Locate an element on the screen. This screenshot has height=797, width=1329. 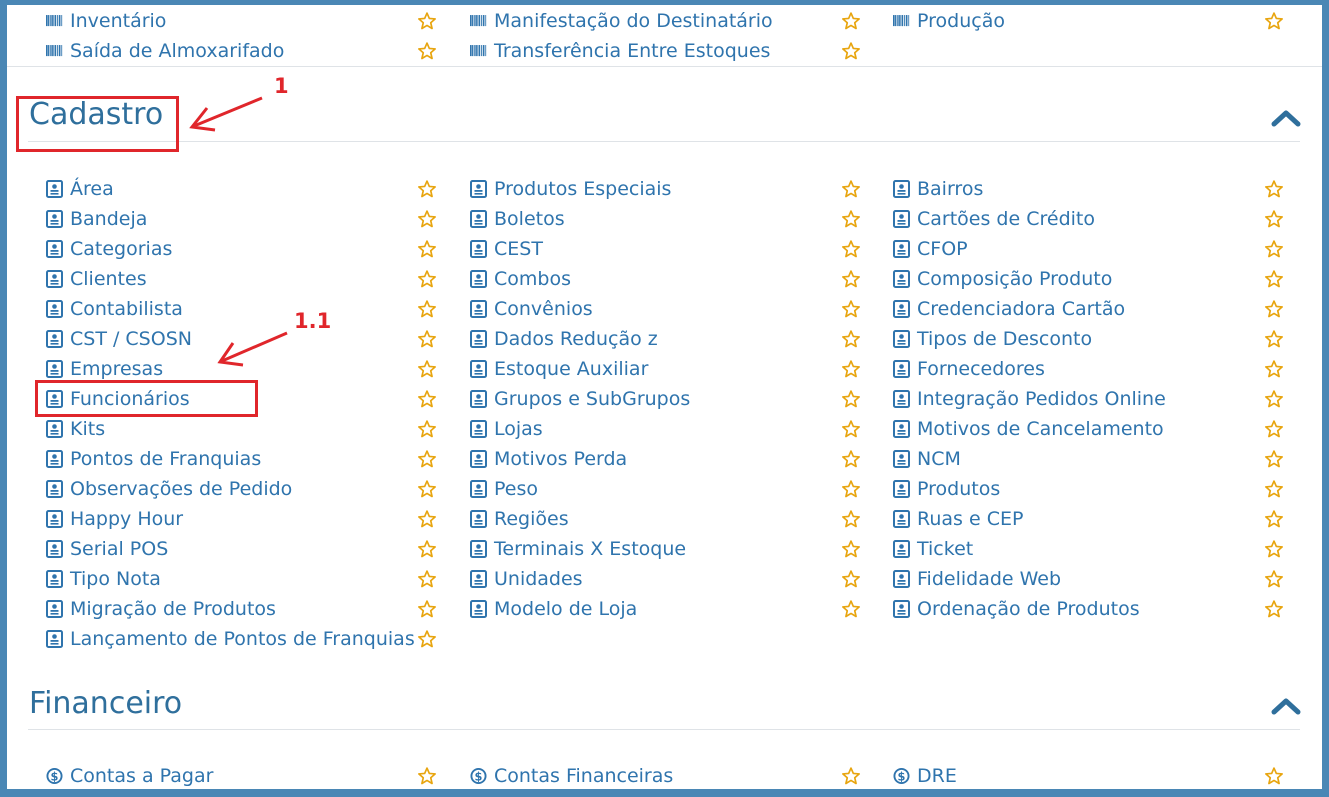
menu-item-grupos-e-subgrupos: Grupos e SubGrupos is located at coordinates (667, 399).